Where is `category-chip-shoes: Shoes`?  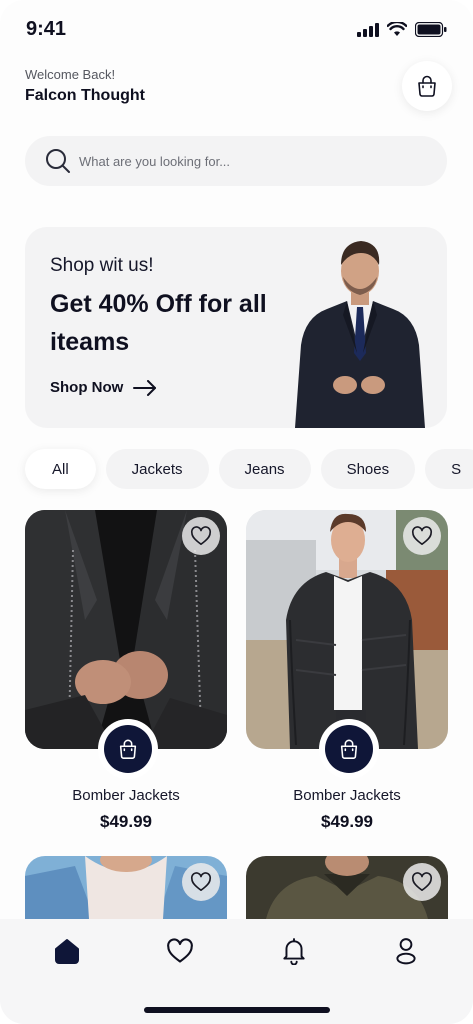
category-chip-shoes: Shoes is located at coordinates (368, 469).